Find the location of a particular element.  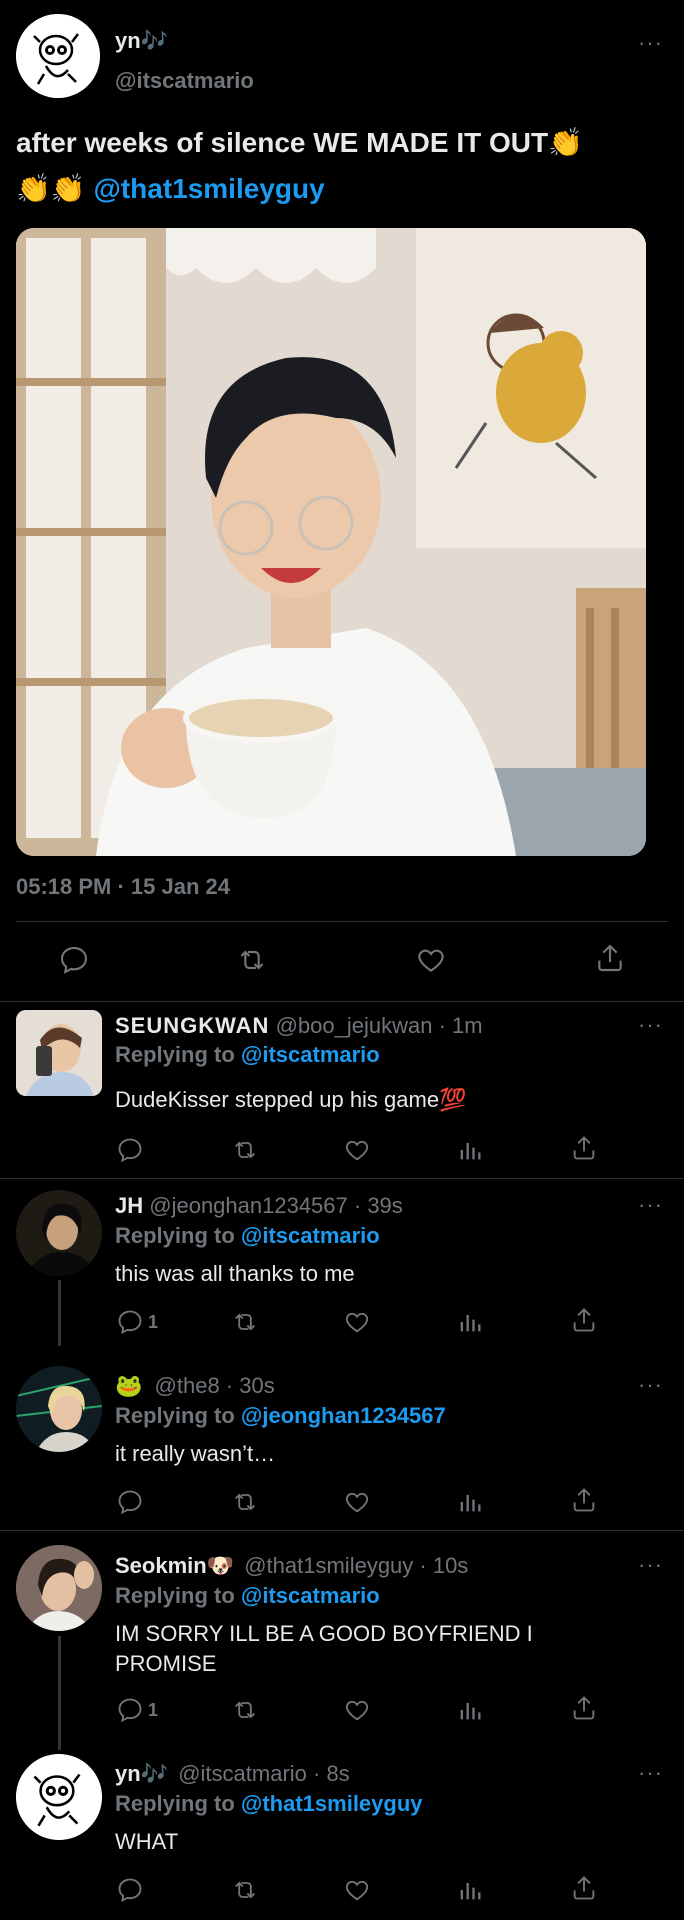

main-avatar is located at coordinates (58, 56).